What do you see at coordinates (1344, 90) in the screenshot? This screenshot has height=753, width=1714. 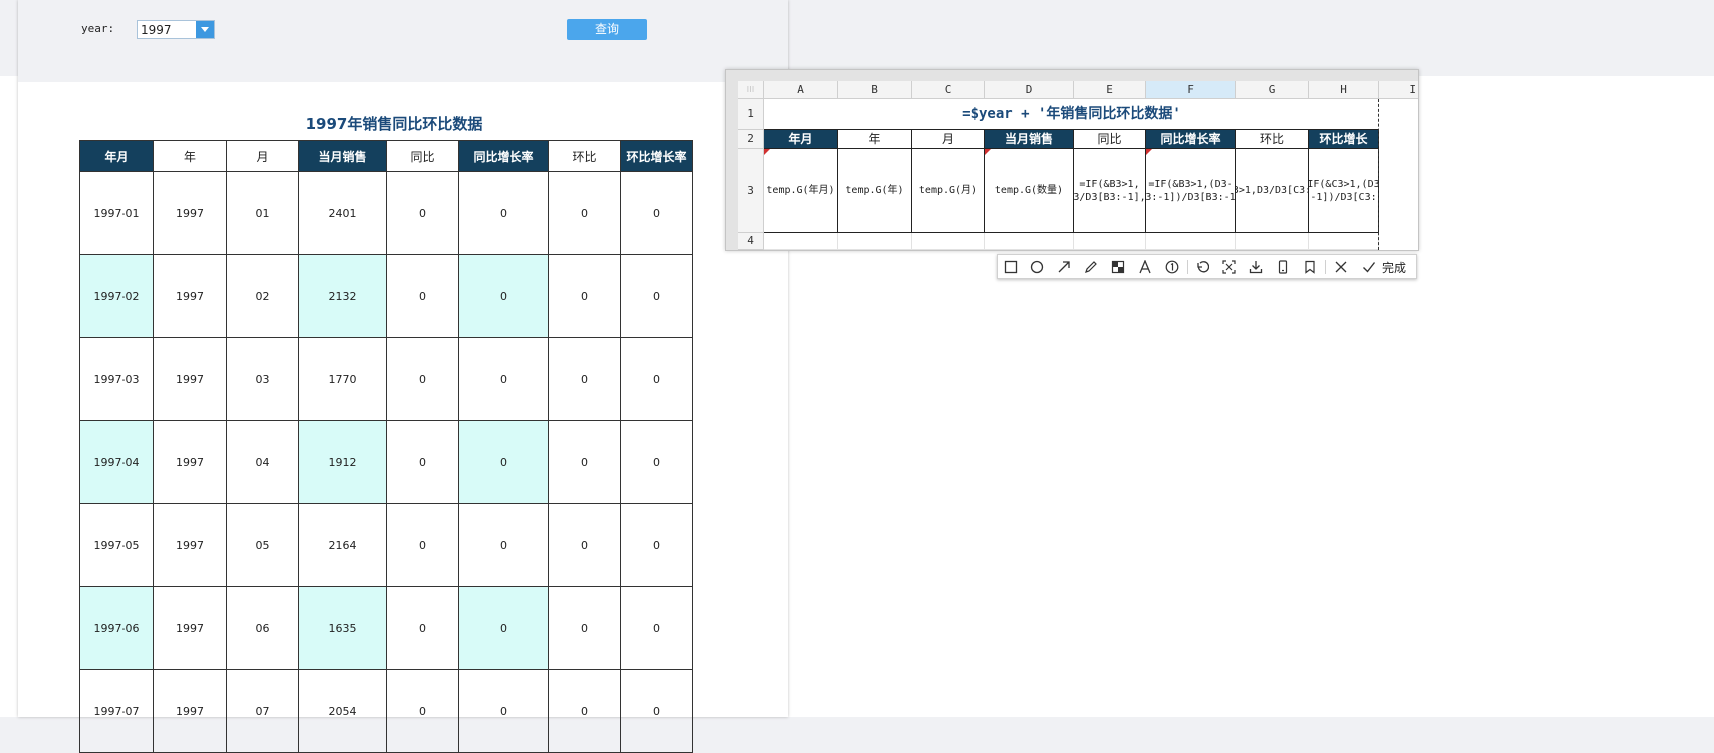 I see `column-header-h: H` at bounding box center [1344, 90].